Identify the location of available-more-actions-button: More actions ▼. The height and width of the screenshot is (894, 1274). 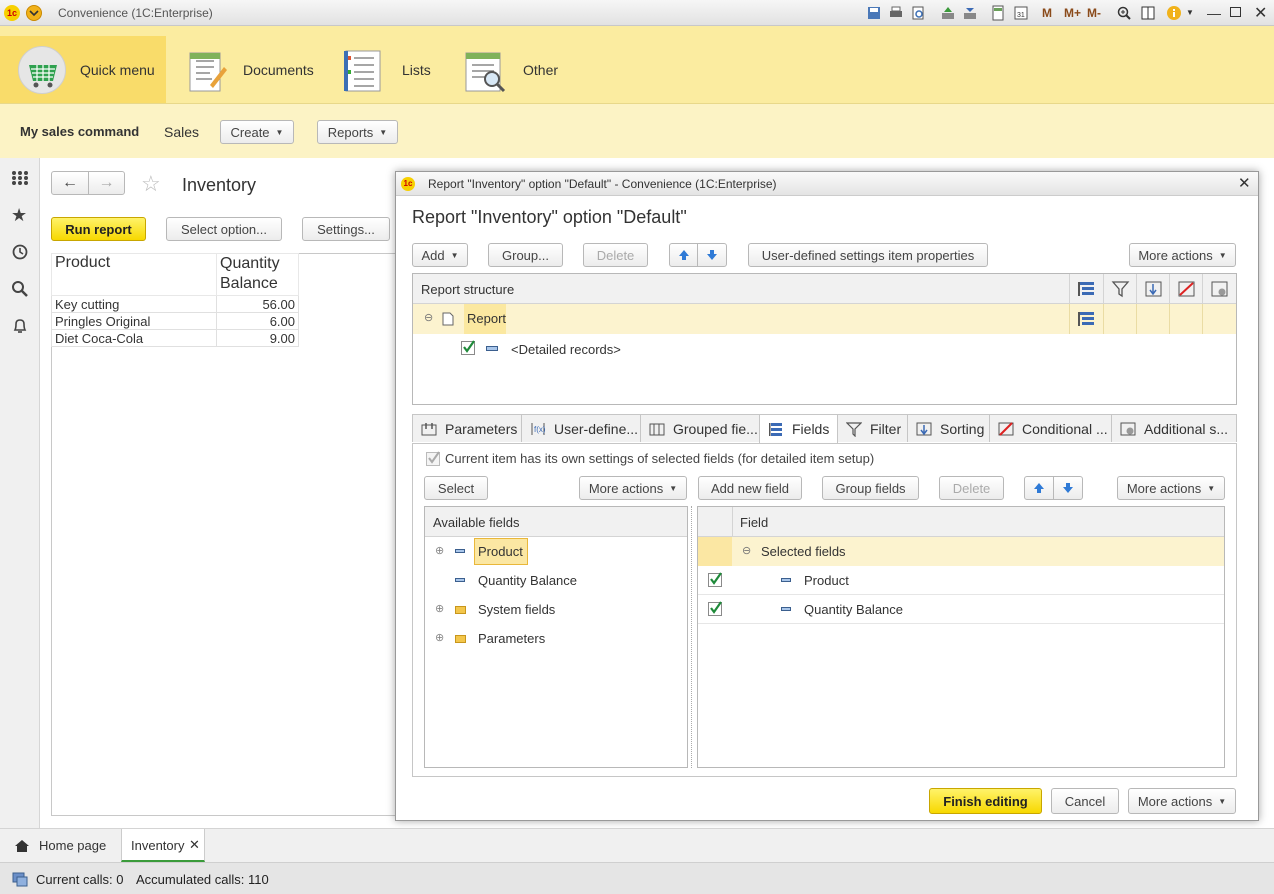
(633, 488).